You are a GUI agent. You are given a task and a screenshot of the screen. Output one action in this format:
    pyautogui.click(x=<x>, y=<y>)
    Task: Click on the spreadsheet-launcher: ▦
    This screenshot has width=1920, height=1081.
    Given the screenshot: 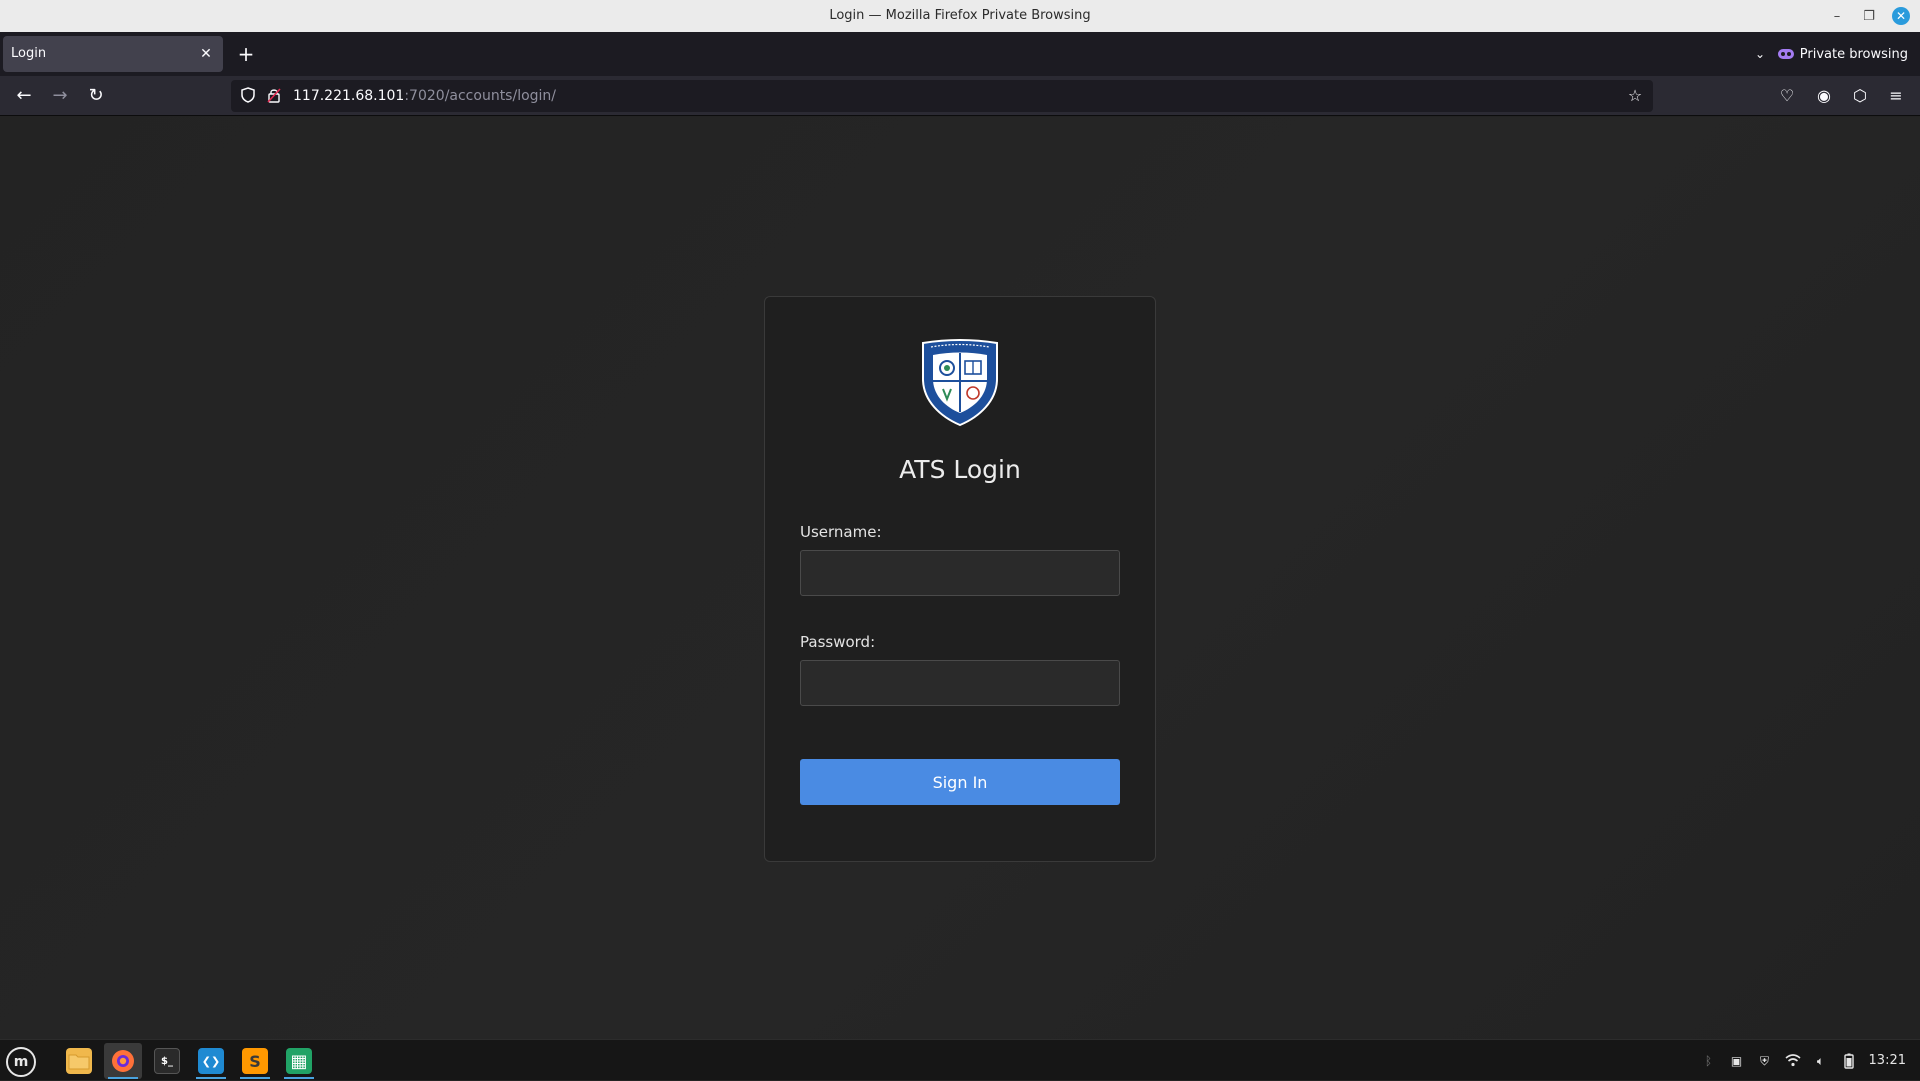 What is the action you would take?
    pyautogui.click(x=299, y=1061)
    